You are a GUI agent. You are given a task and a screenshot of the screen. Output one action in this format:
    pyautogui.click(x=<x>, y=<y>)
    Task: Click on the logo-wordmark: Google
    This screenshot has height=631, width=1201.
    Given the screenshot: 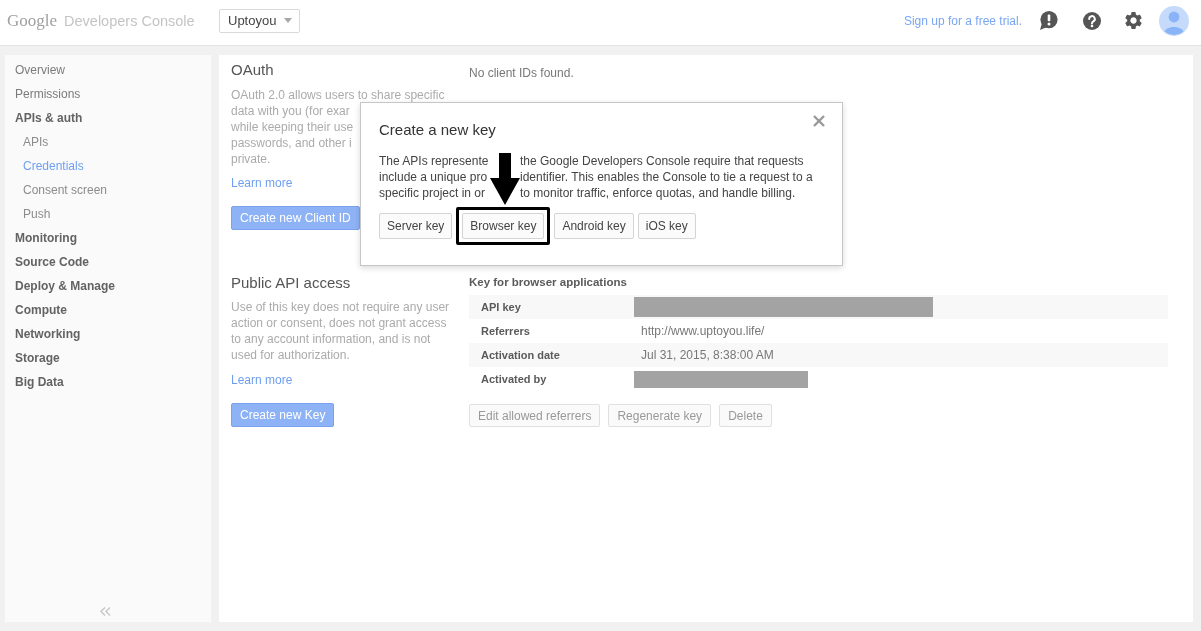 What is the action you would take?
    pyautogui.click(x=32, y=20)
    